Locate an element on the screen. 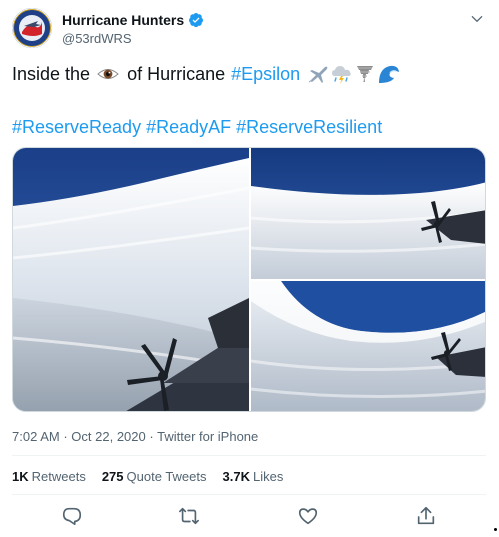 Image resolution: width=499 pixels, height=537 pixels. avatar is located at coordinates (32, 28).